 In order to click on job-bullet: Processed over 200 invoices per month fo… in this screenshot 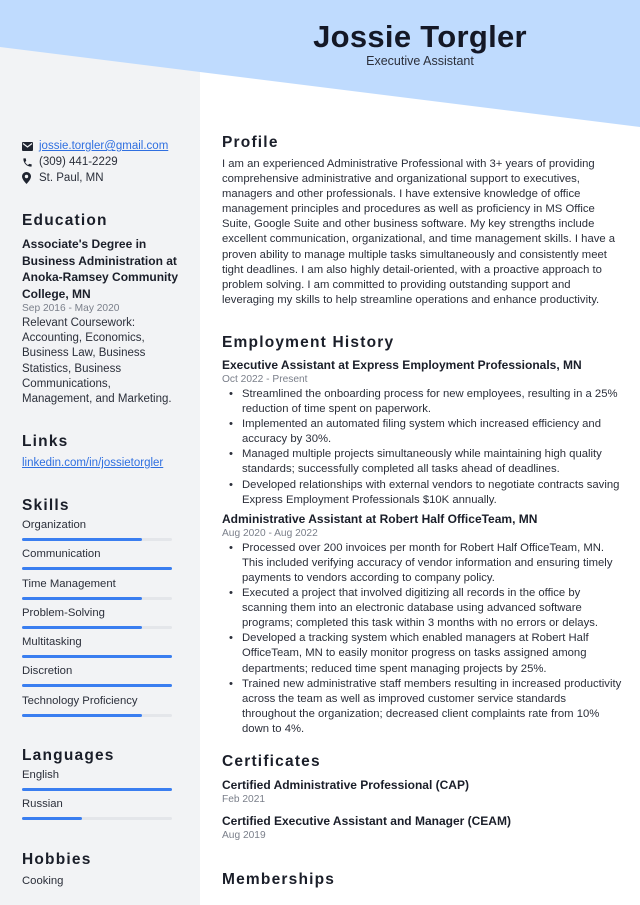, I will do `click(425, 563)`.